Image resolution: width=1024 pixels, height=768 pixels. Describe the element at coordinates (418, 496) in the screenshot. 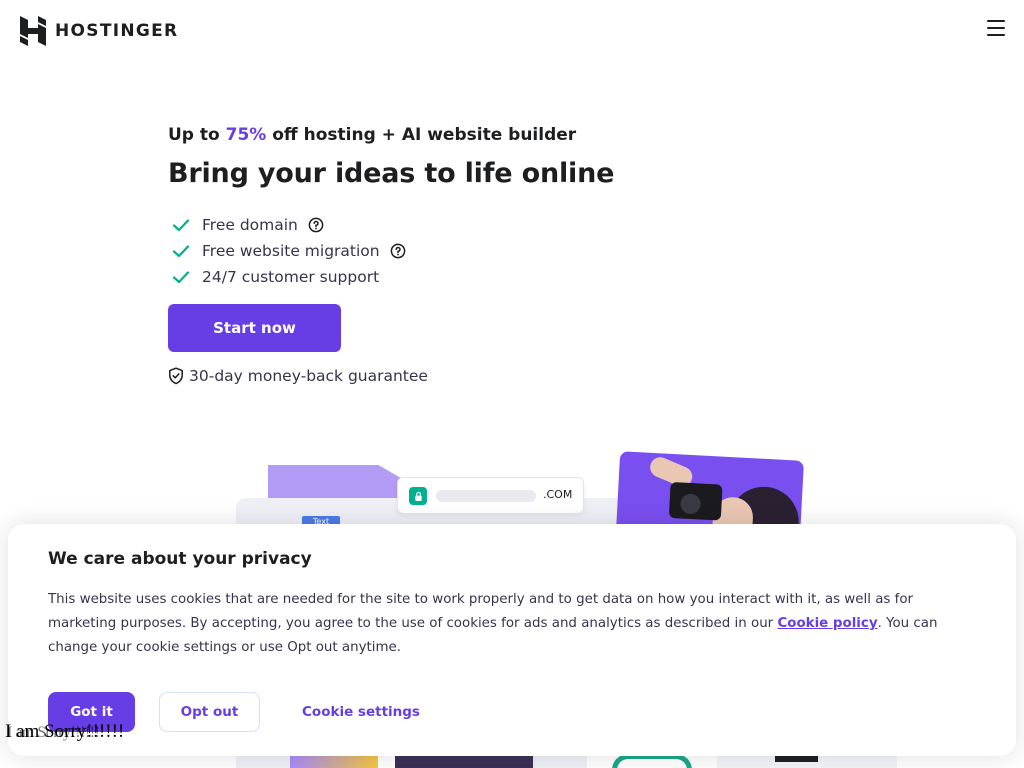

I see `lock-icon` at that location.